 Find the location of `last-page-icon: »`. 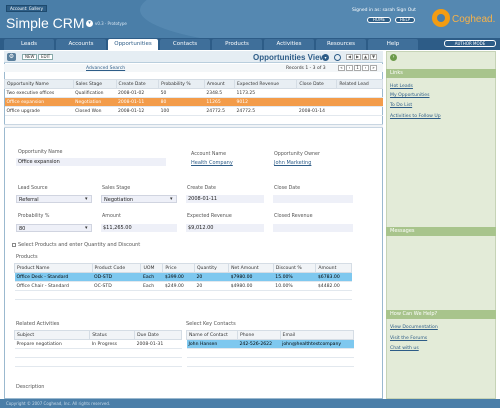

last-page-icon: » is located at coordinates (373, 68).